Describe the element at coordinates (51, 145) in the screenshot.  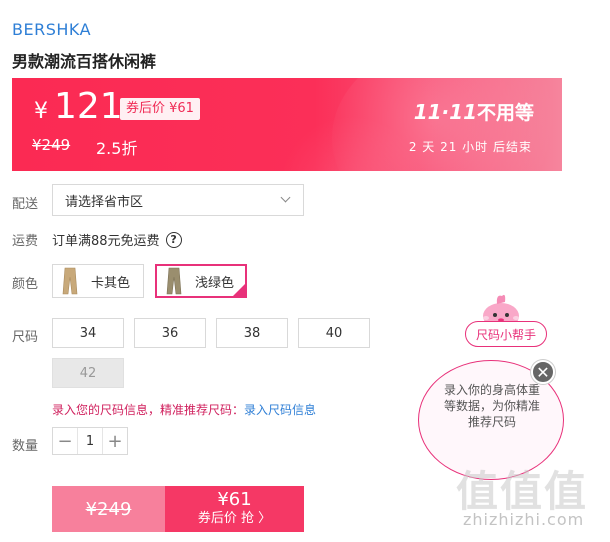
I see `original-price: ¥249` at that location.